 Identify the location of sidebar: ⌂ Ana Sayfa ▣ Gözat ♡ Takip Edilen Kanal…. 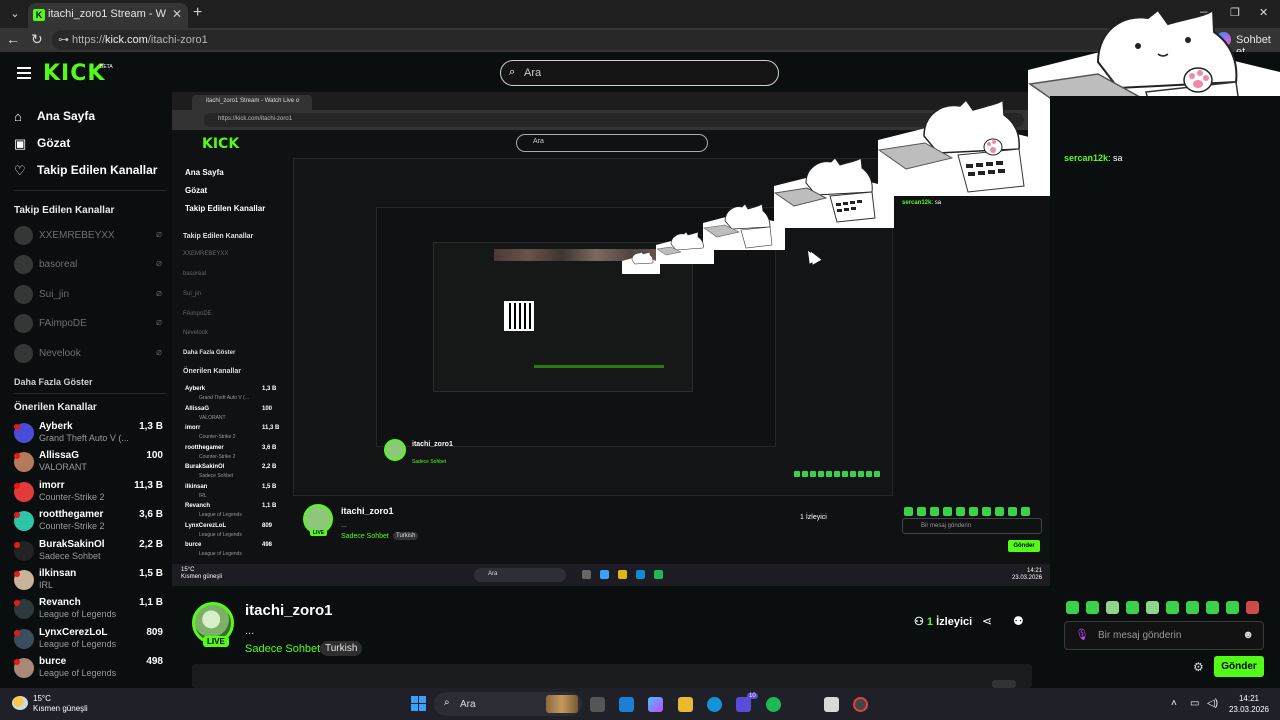
(86, 392).